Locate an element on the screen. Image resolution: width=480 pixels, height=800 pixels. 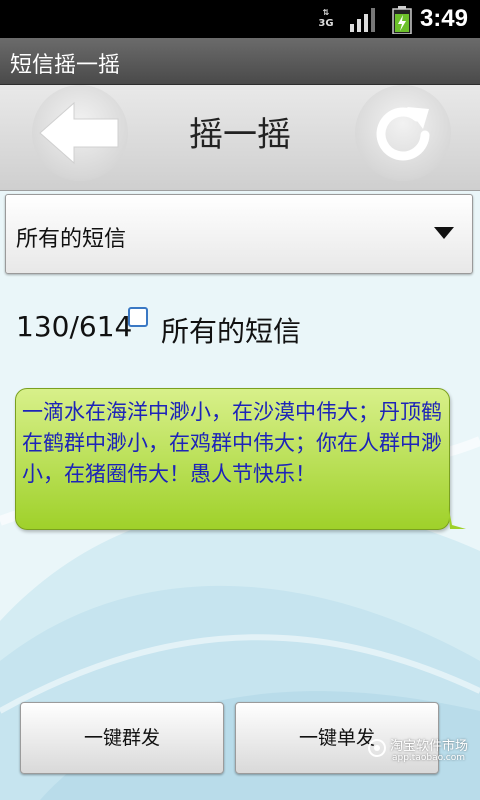
page-title: 摇一摇 is located at coordinates (240, 135).